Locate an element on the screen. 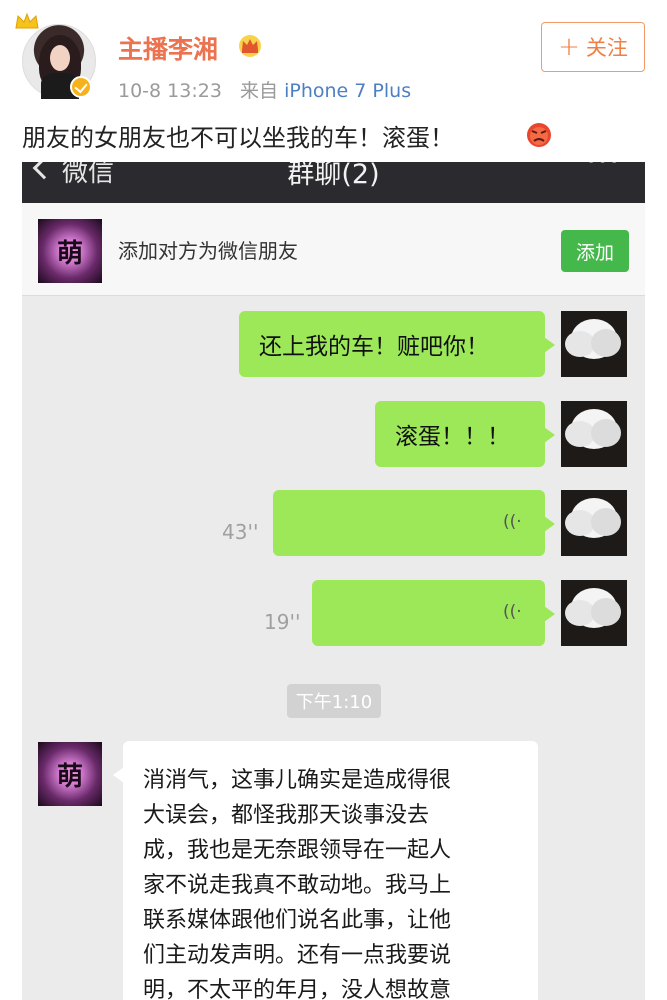  wechat-nav-bar: 微信 群聊(2) ··· is located at coordinates (333, 182).